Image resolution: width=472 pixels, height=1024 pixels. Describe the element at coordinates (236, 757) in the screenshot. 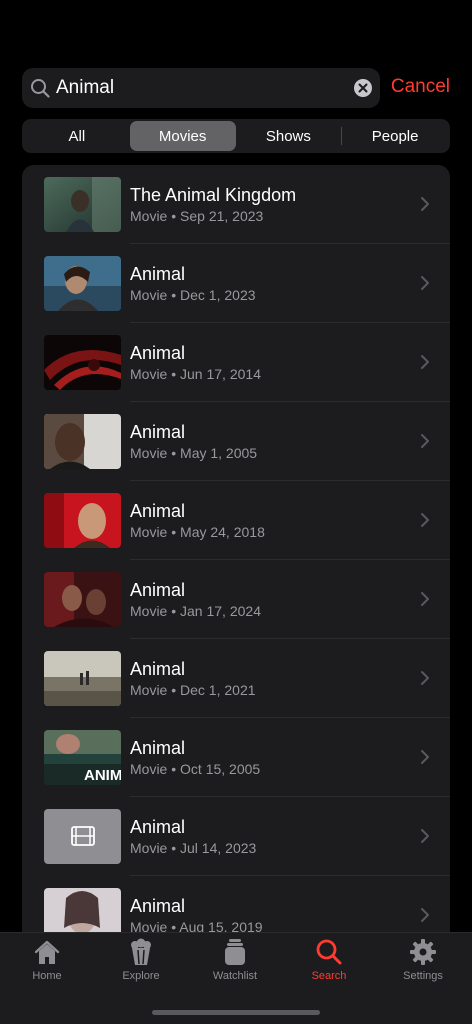

I see `result-row: ANIMA Animal Movie • Oct 15, 2005` at that location.